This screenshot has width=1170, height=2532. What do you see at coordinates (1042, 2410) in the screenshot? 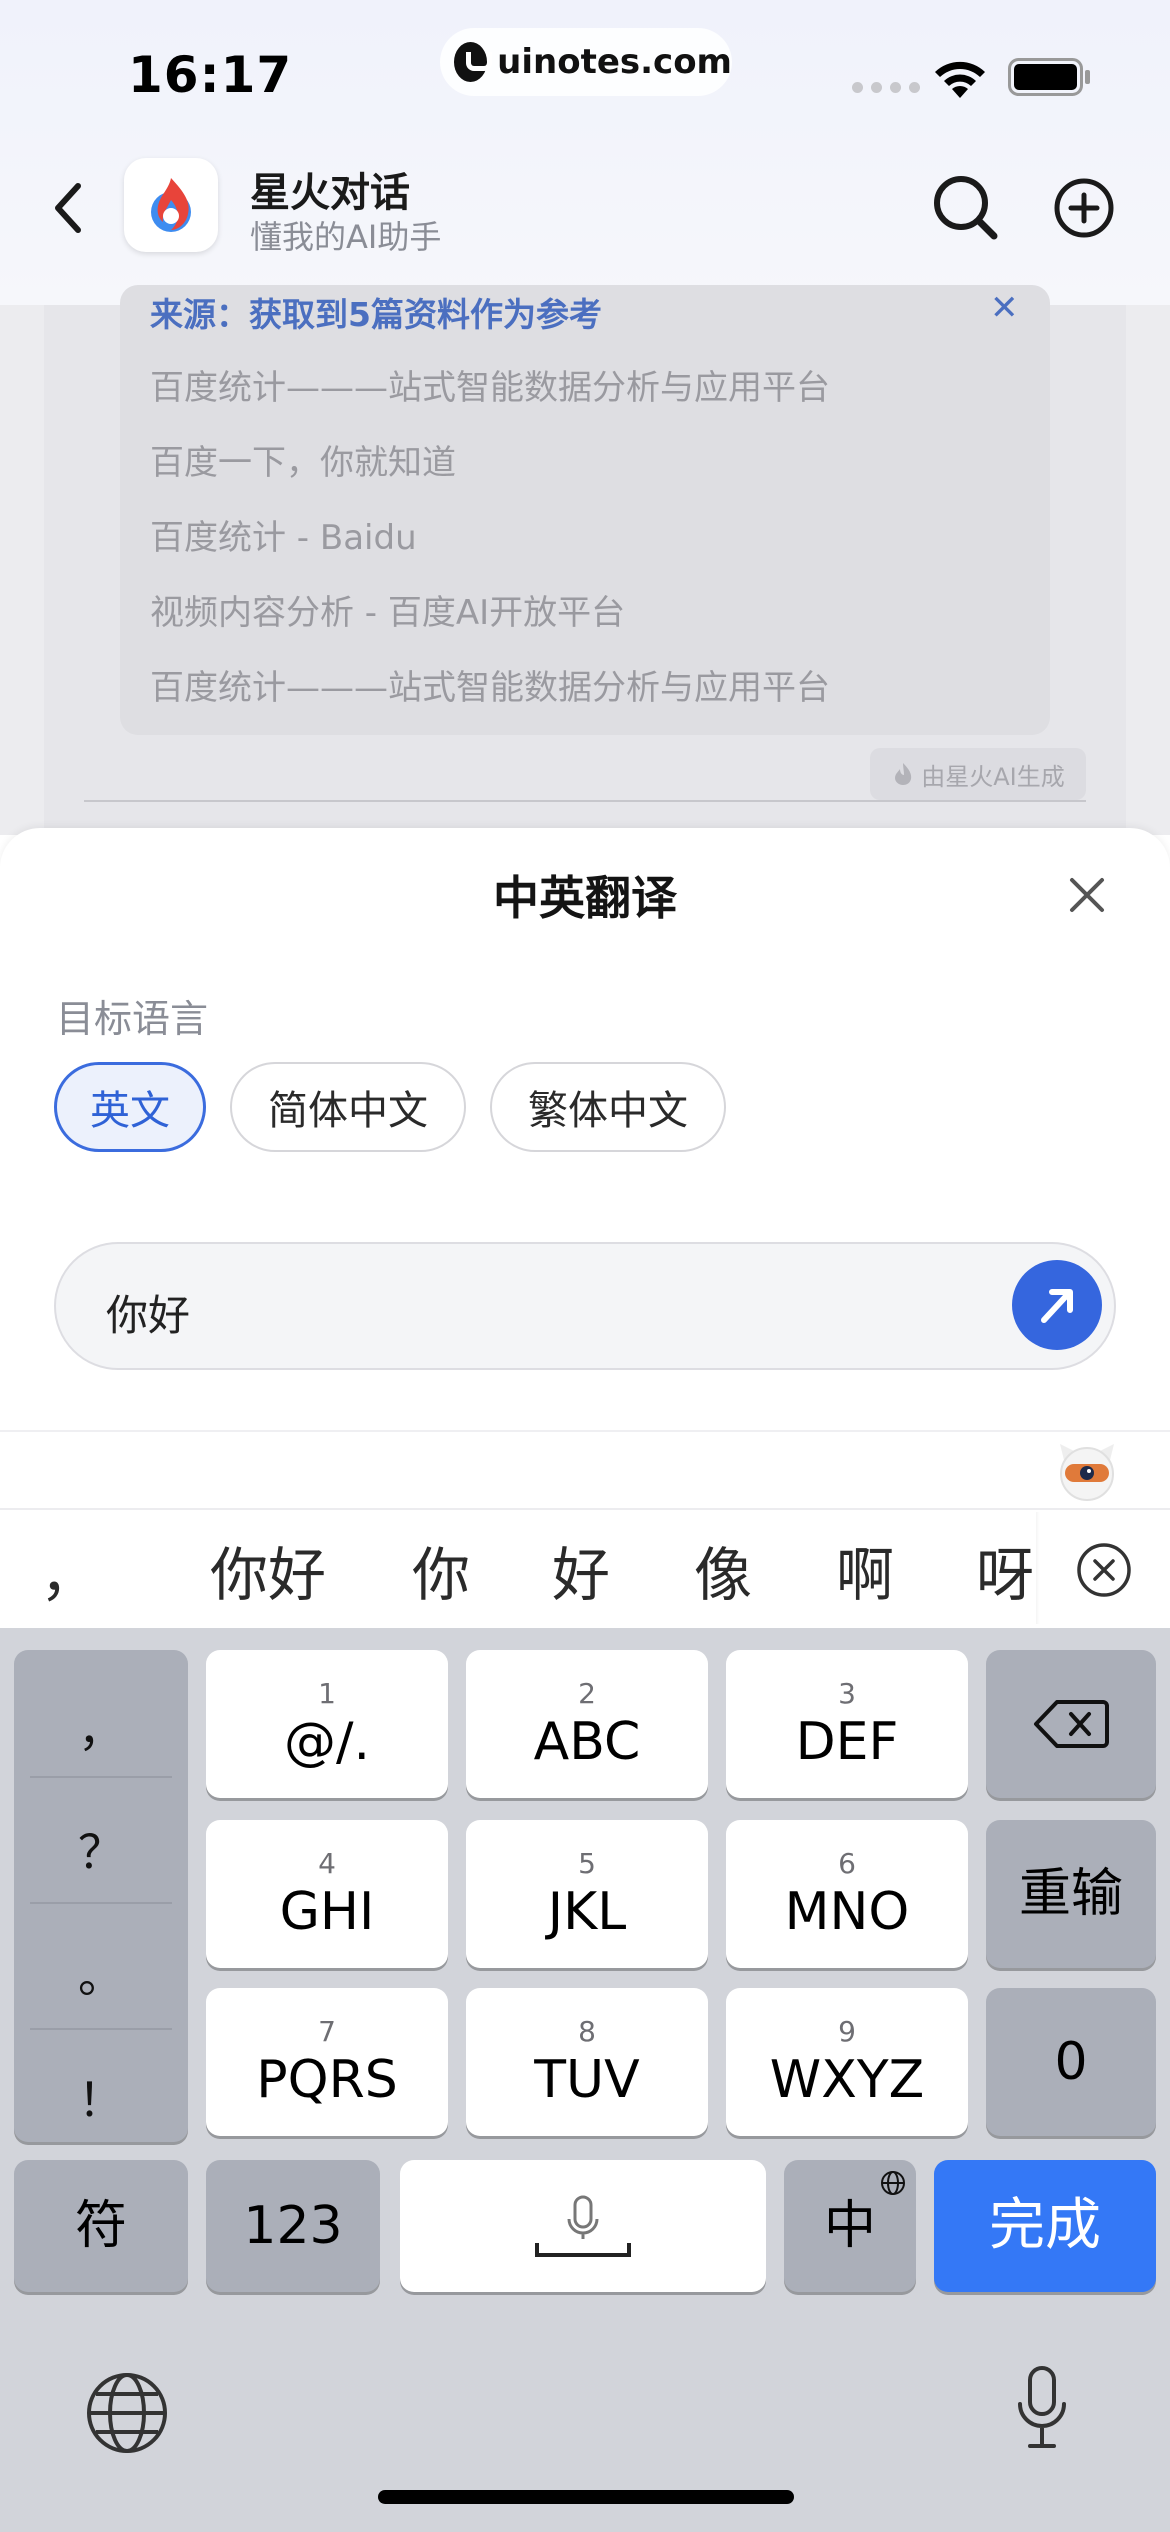
I see `dictation-mic-icon` at bounding box center [1042, 2410].